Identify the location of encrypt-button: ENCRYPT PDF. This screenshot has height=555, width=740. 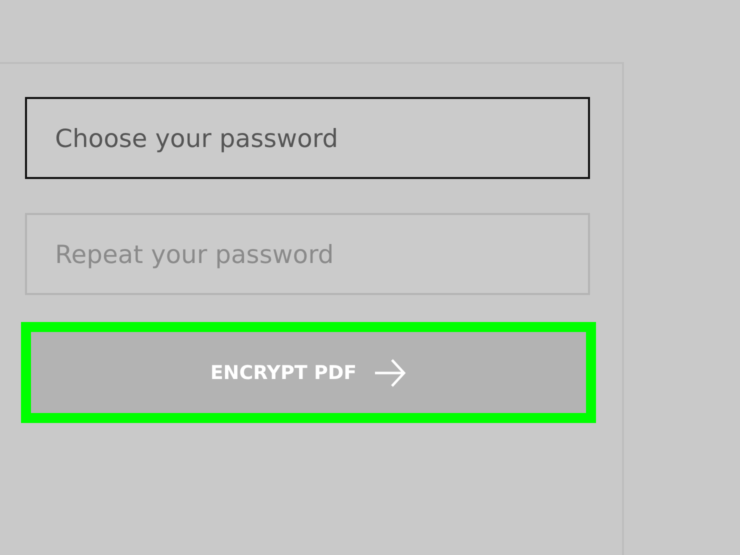
(308, 372).